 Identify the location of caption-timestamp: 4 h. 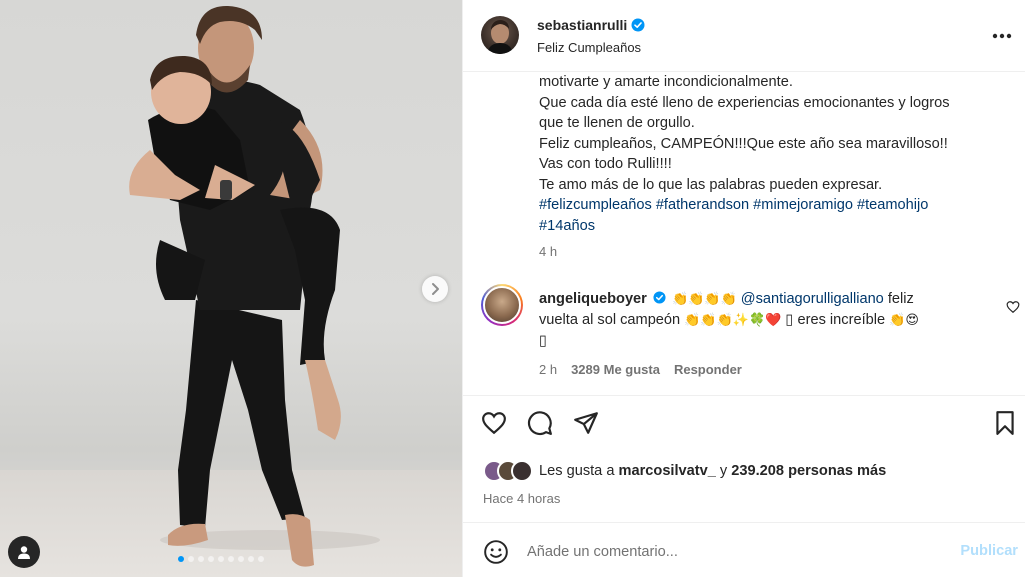
(548, 251).